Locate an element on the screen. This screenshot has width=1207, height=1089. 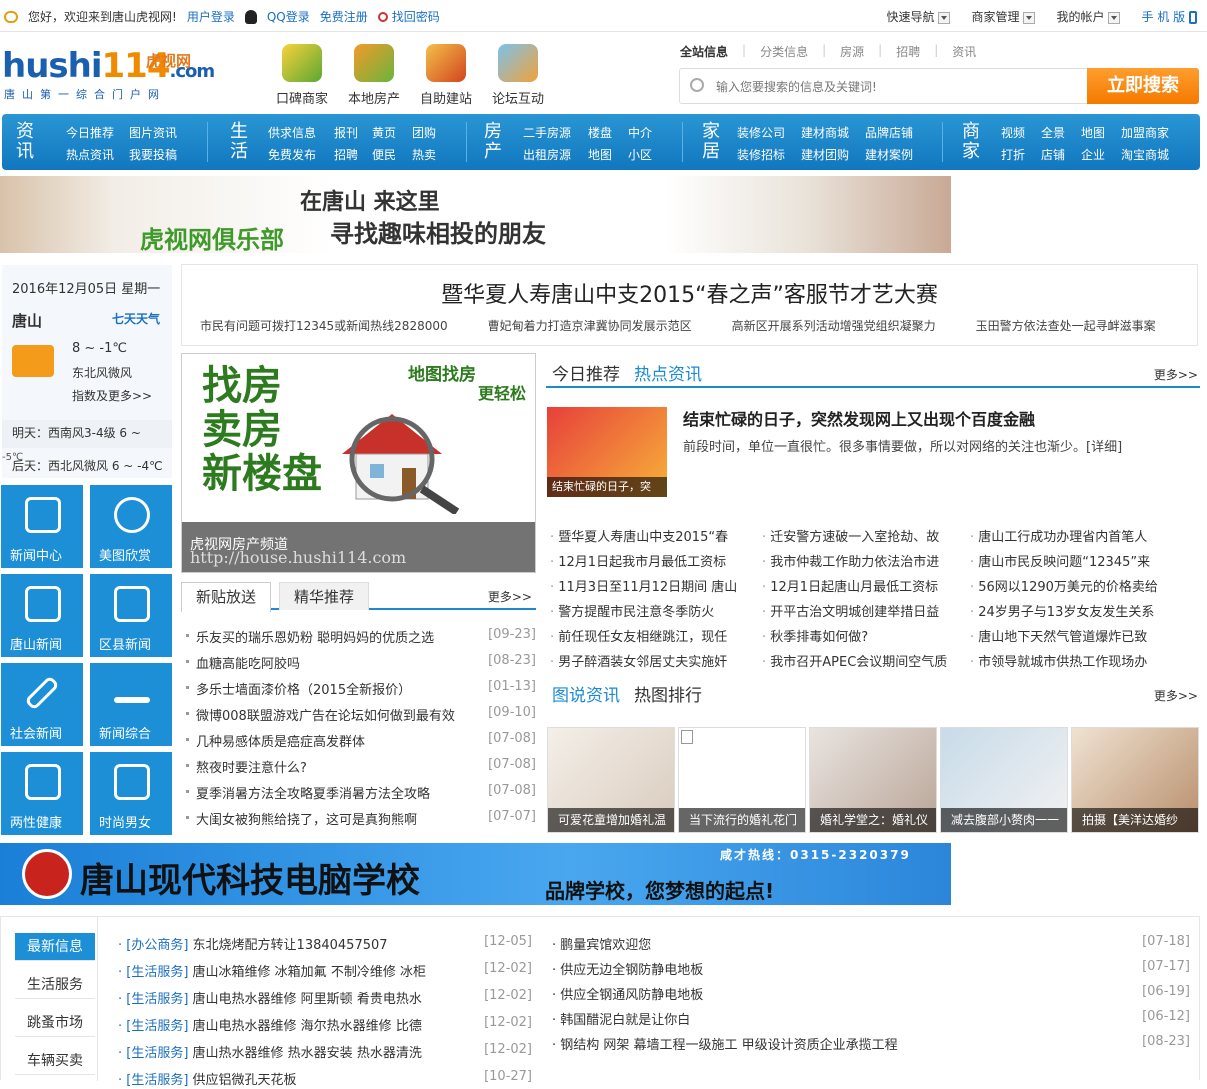
mobile-link: 手 机 版 is located at coordinates (1169, 16).